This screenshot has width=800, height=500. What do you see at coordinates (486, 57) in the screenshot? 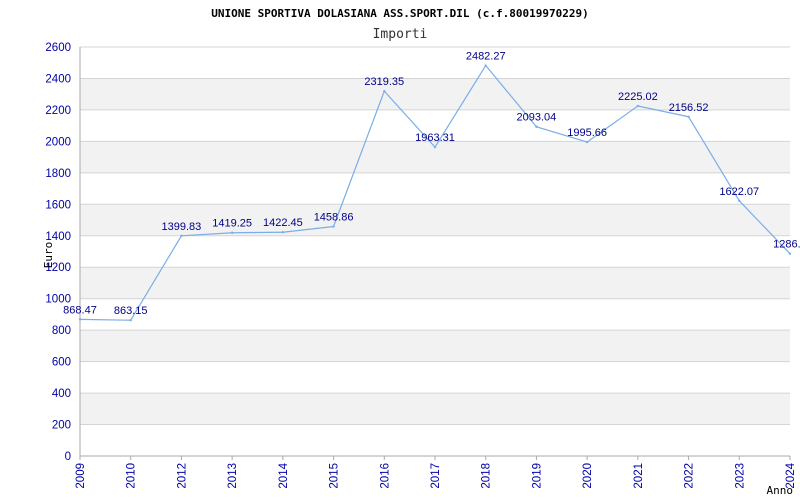
I see `data-label: 2482.27` at bounding box center [486, 57].